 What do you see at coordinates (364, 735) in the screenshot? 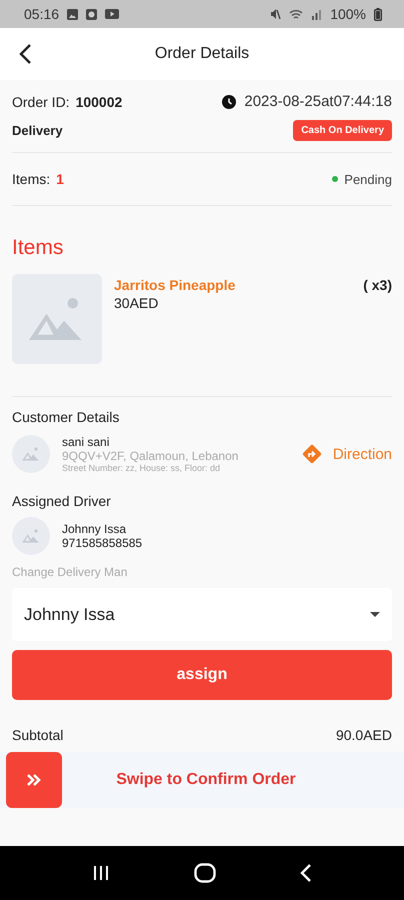
I see `summary-value: 90.0AED` at bounding box center [364, 735].